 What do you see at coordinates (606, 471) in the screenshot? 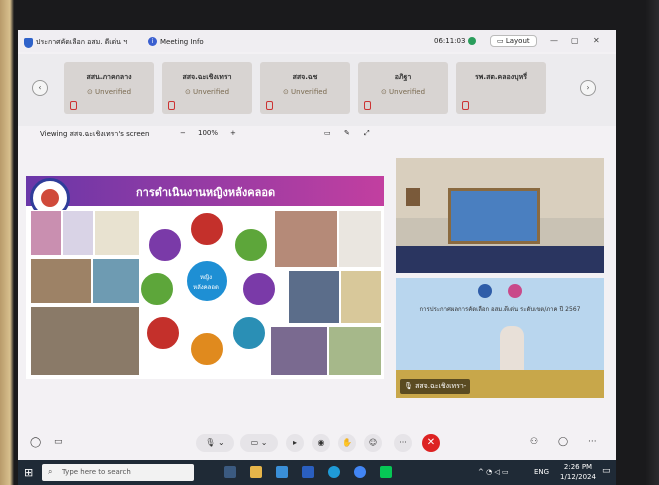
I see `notifications-icon: ▭` at bounding box center [606, 471].